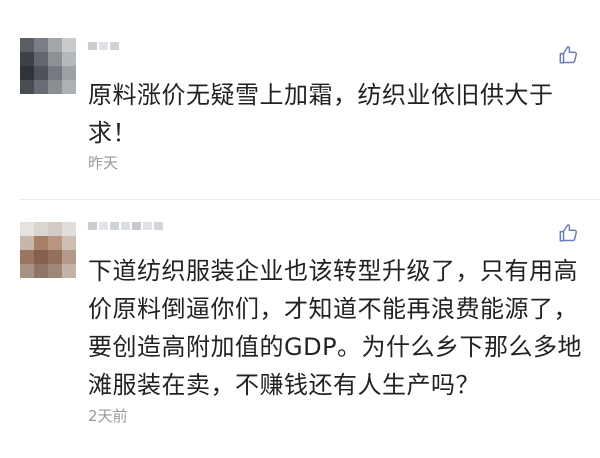  What do you see at coordinates (321, 114) in the screenshot?
I see `comment-text: 原料涨价无疑雪上加霜，纺织业依旧供大于求！` at bounding box center [321, 114].